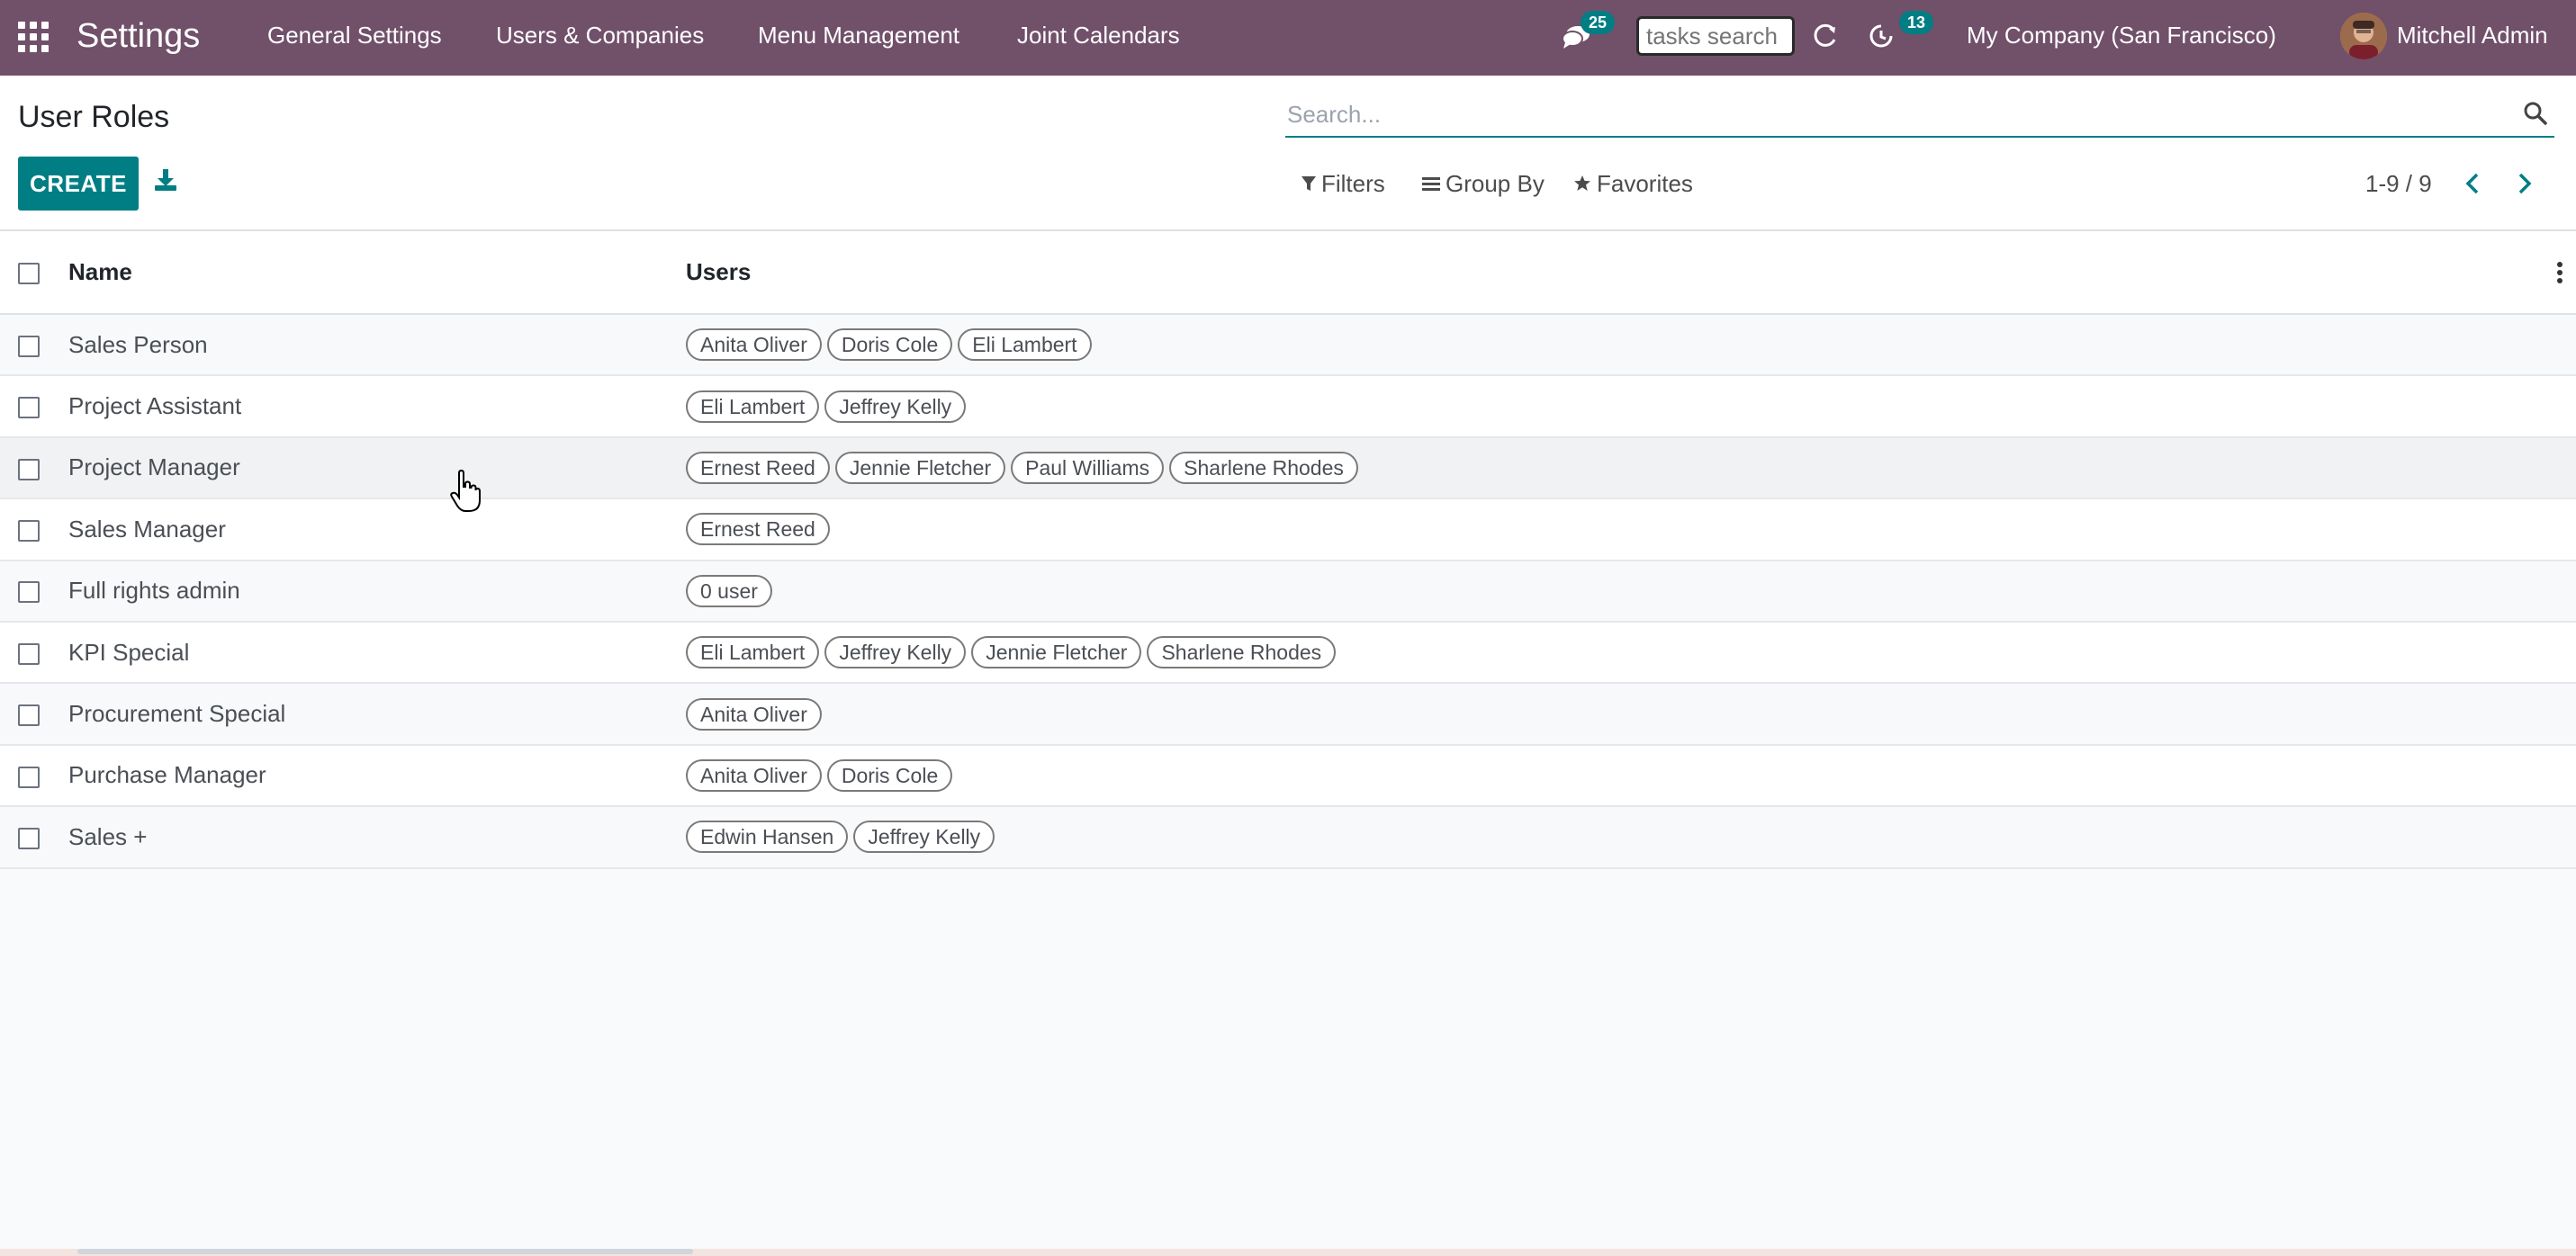 This screenshot has width=2576, height=1256. I want to click on refresh-button, so click(1827, 38).